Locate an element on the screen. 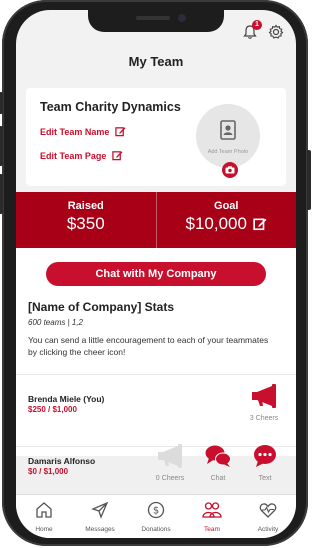 This screenshot has height=548, width=320. text-button: Text is located at coordinates (265, 463).